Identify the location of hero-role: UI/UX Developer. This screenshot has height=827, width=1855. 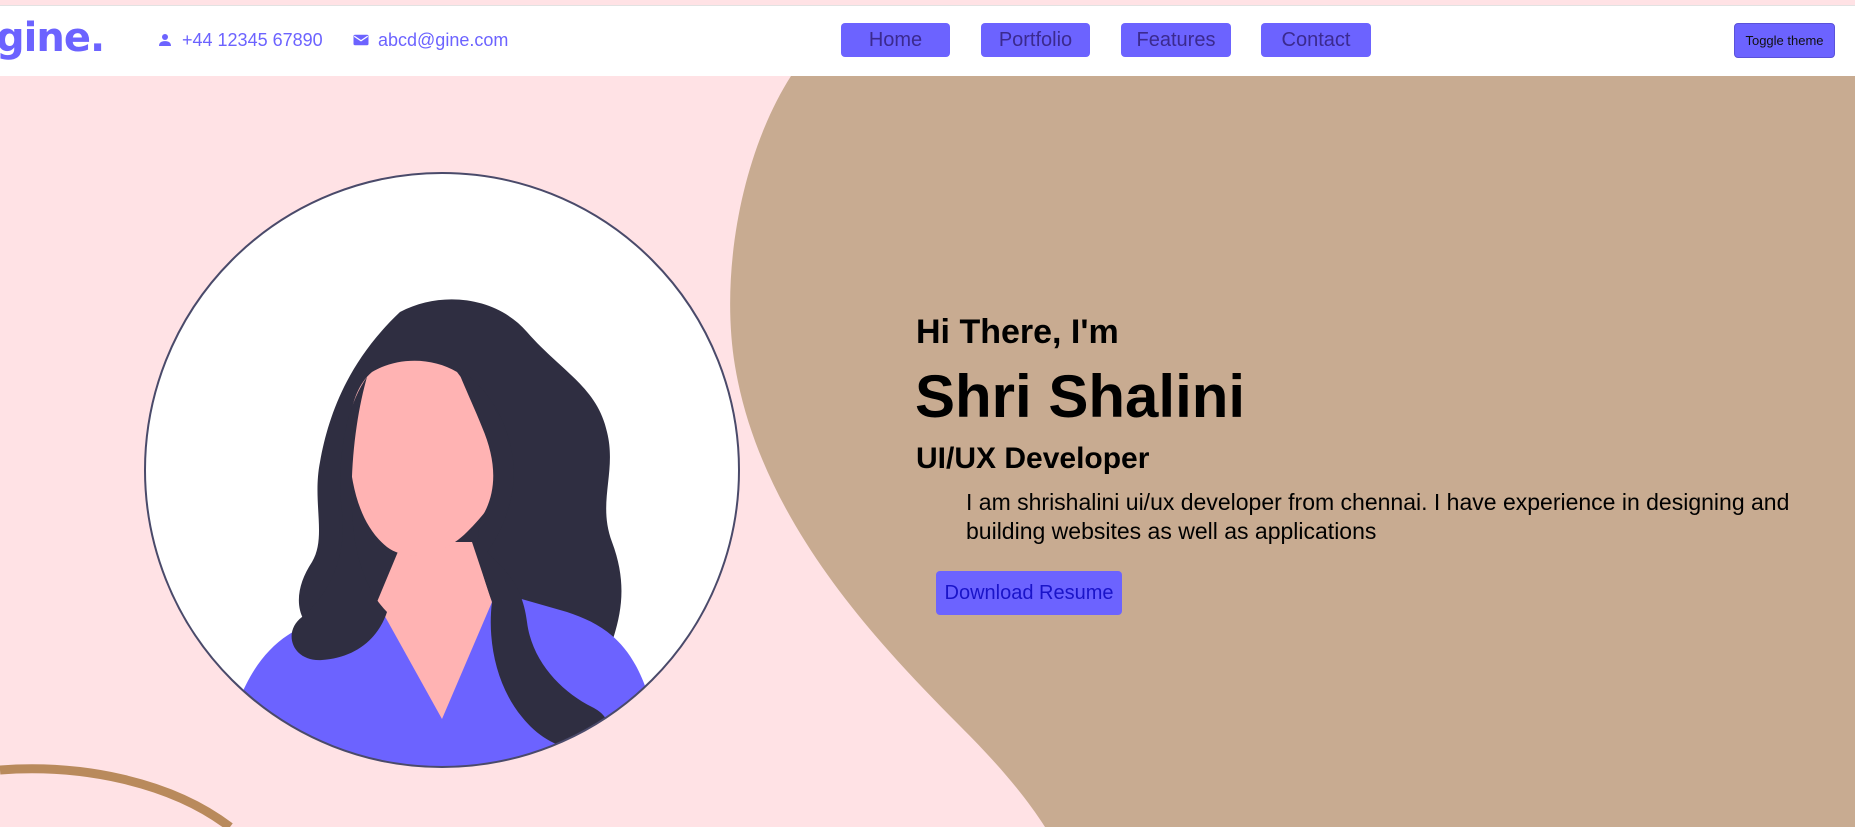
(1033, 458).